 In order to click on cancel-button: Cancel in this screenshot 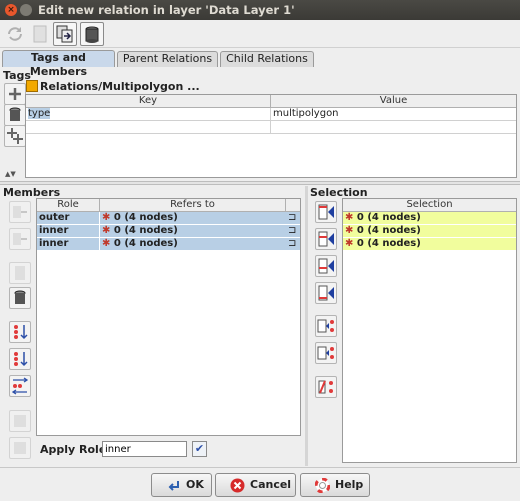, I will do `click(255, 485)`.